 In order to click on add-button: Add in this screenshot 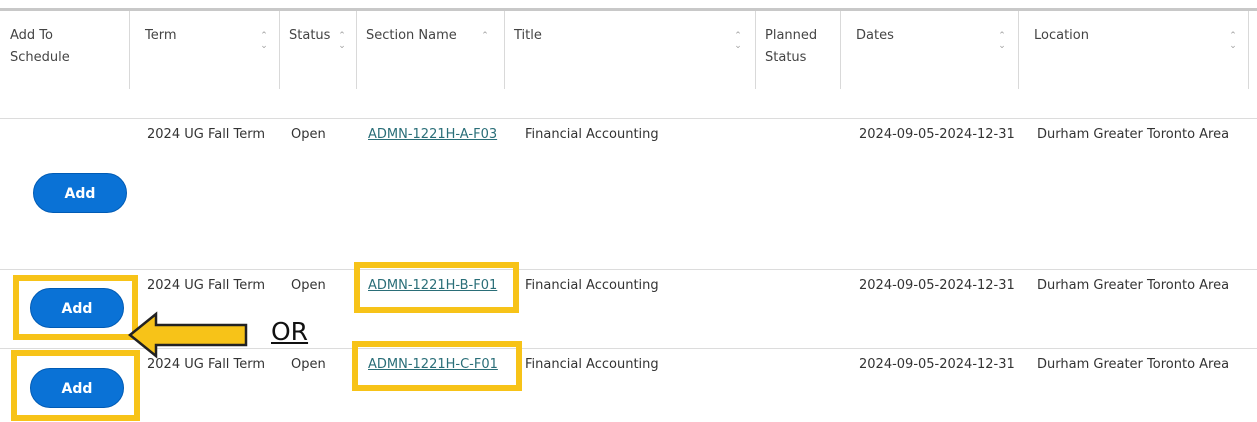, I will do `click(80, 193)`.